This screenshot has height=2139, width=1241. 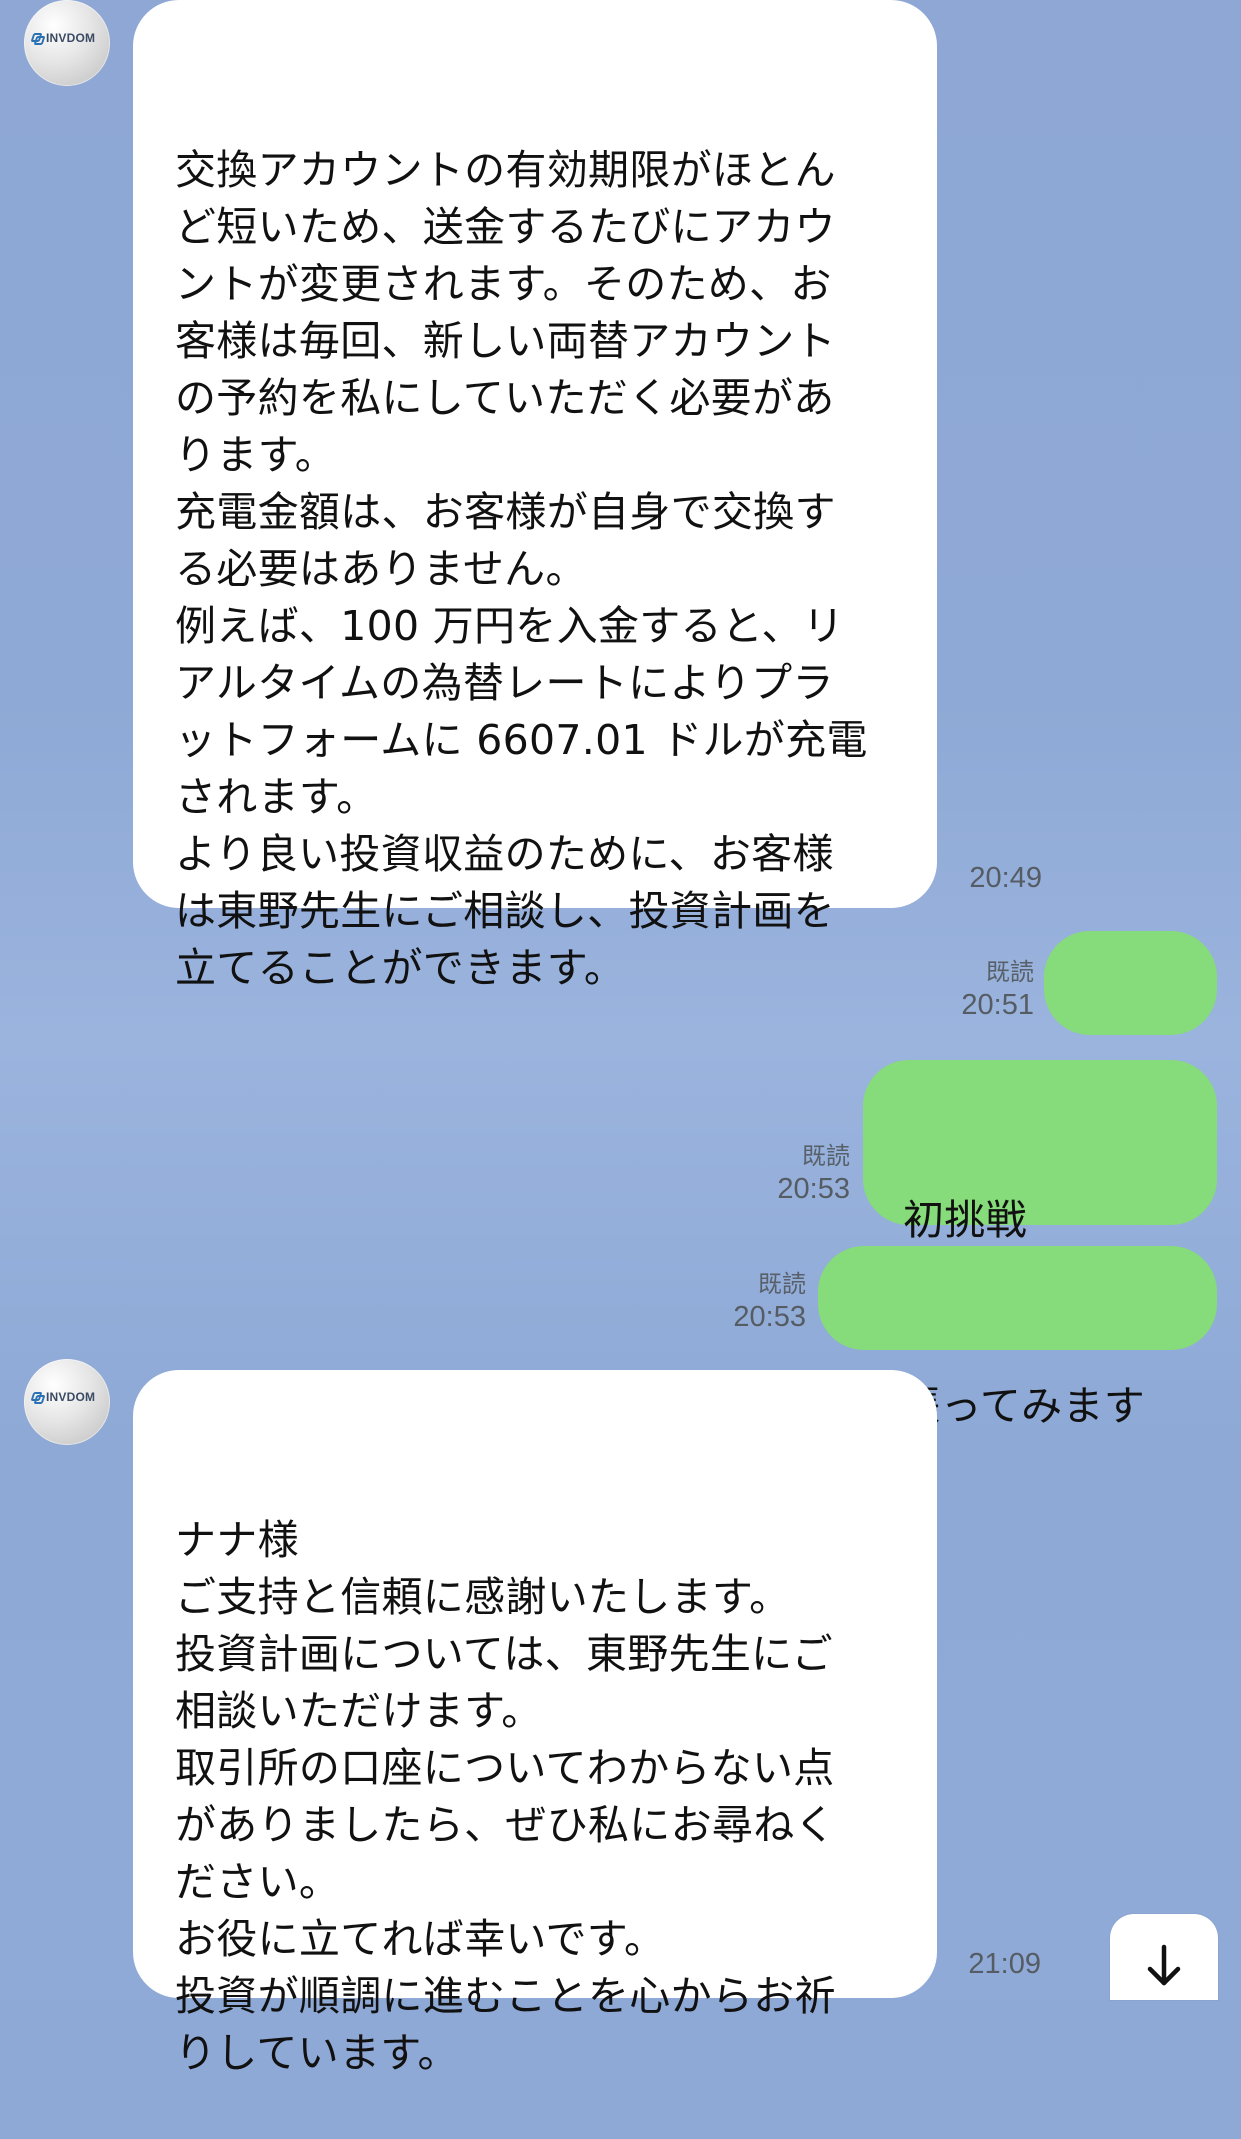 What do you see at coordinates (1164, 1965) in the screenshot?
I see `arrow-down-icon` at bounding box center [1164, 1965].